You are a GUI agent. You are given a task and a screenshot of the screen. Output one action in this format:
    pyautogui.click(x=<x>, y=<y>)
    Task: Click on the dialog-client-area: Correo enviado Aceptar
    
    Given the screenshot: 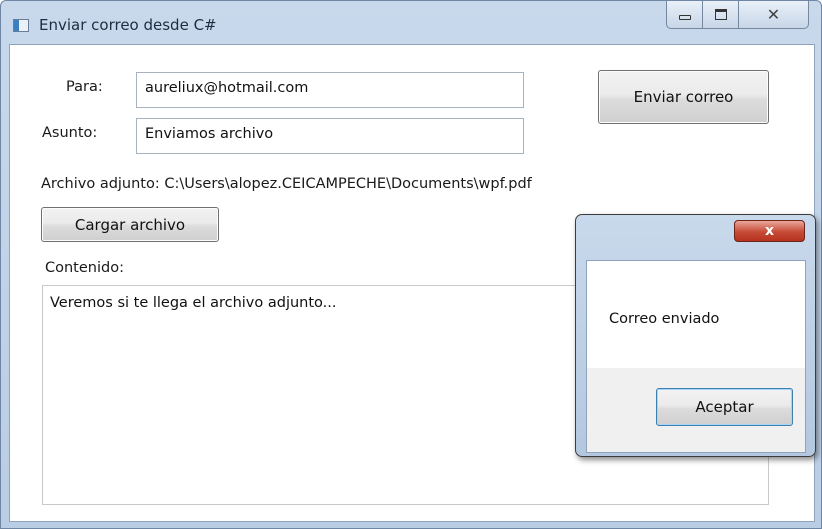 What is the action you would take?
    pyautogui.click(x=696, y=356)
    